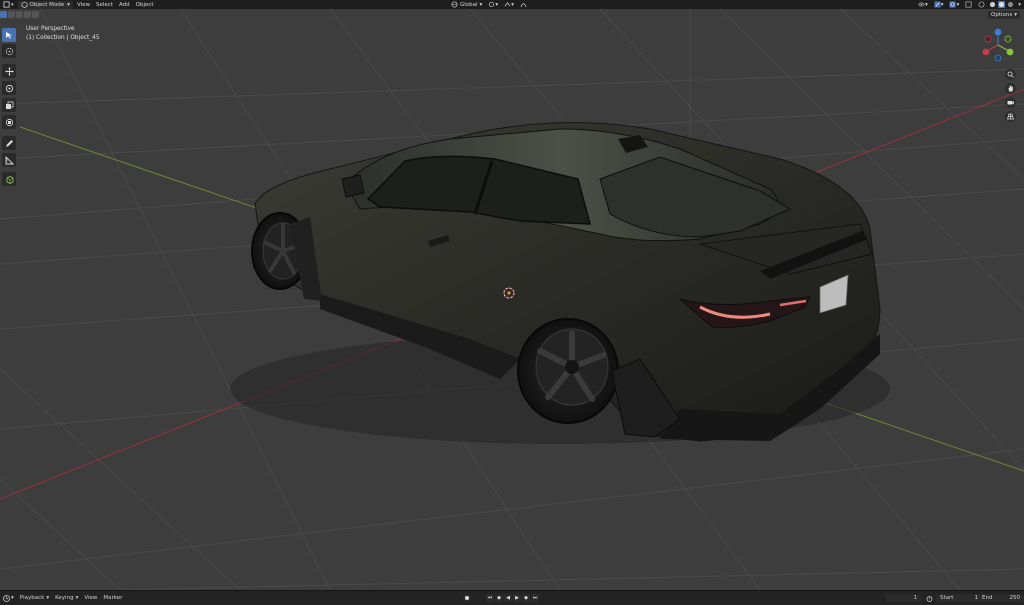  What do you see at coordinates (90, 598) in the screenshot?
I see `menu-timeline-view: View` at bounding box center [90, 598].